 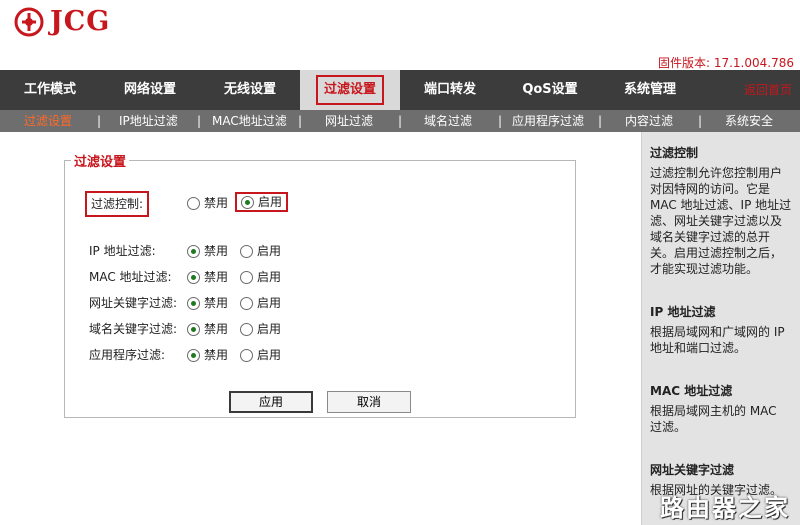 I want to click on brand-logo: JCG, so click(x=62, y=21).